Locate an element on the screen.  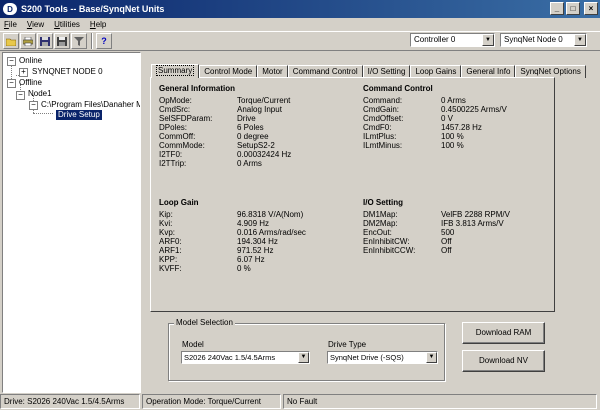
model-select-value: S2026 240Vac 1.5/4.5Arms is located at coordinates (230, 357).